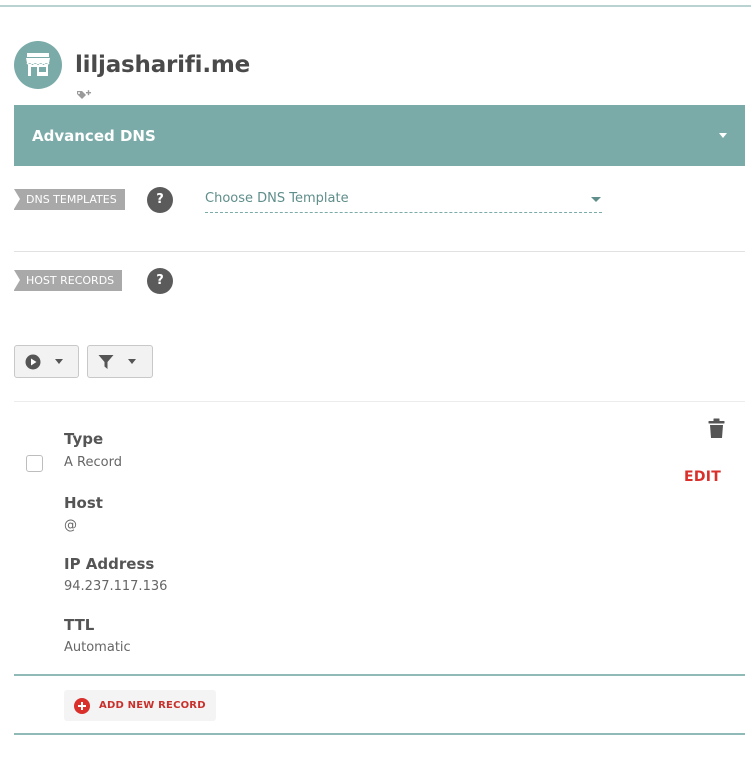 The width and height of the screenshot is (751, 776). I want to click on page-bottom-rule, so click(379, 734).